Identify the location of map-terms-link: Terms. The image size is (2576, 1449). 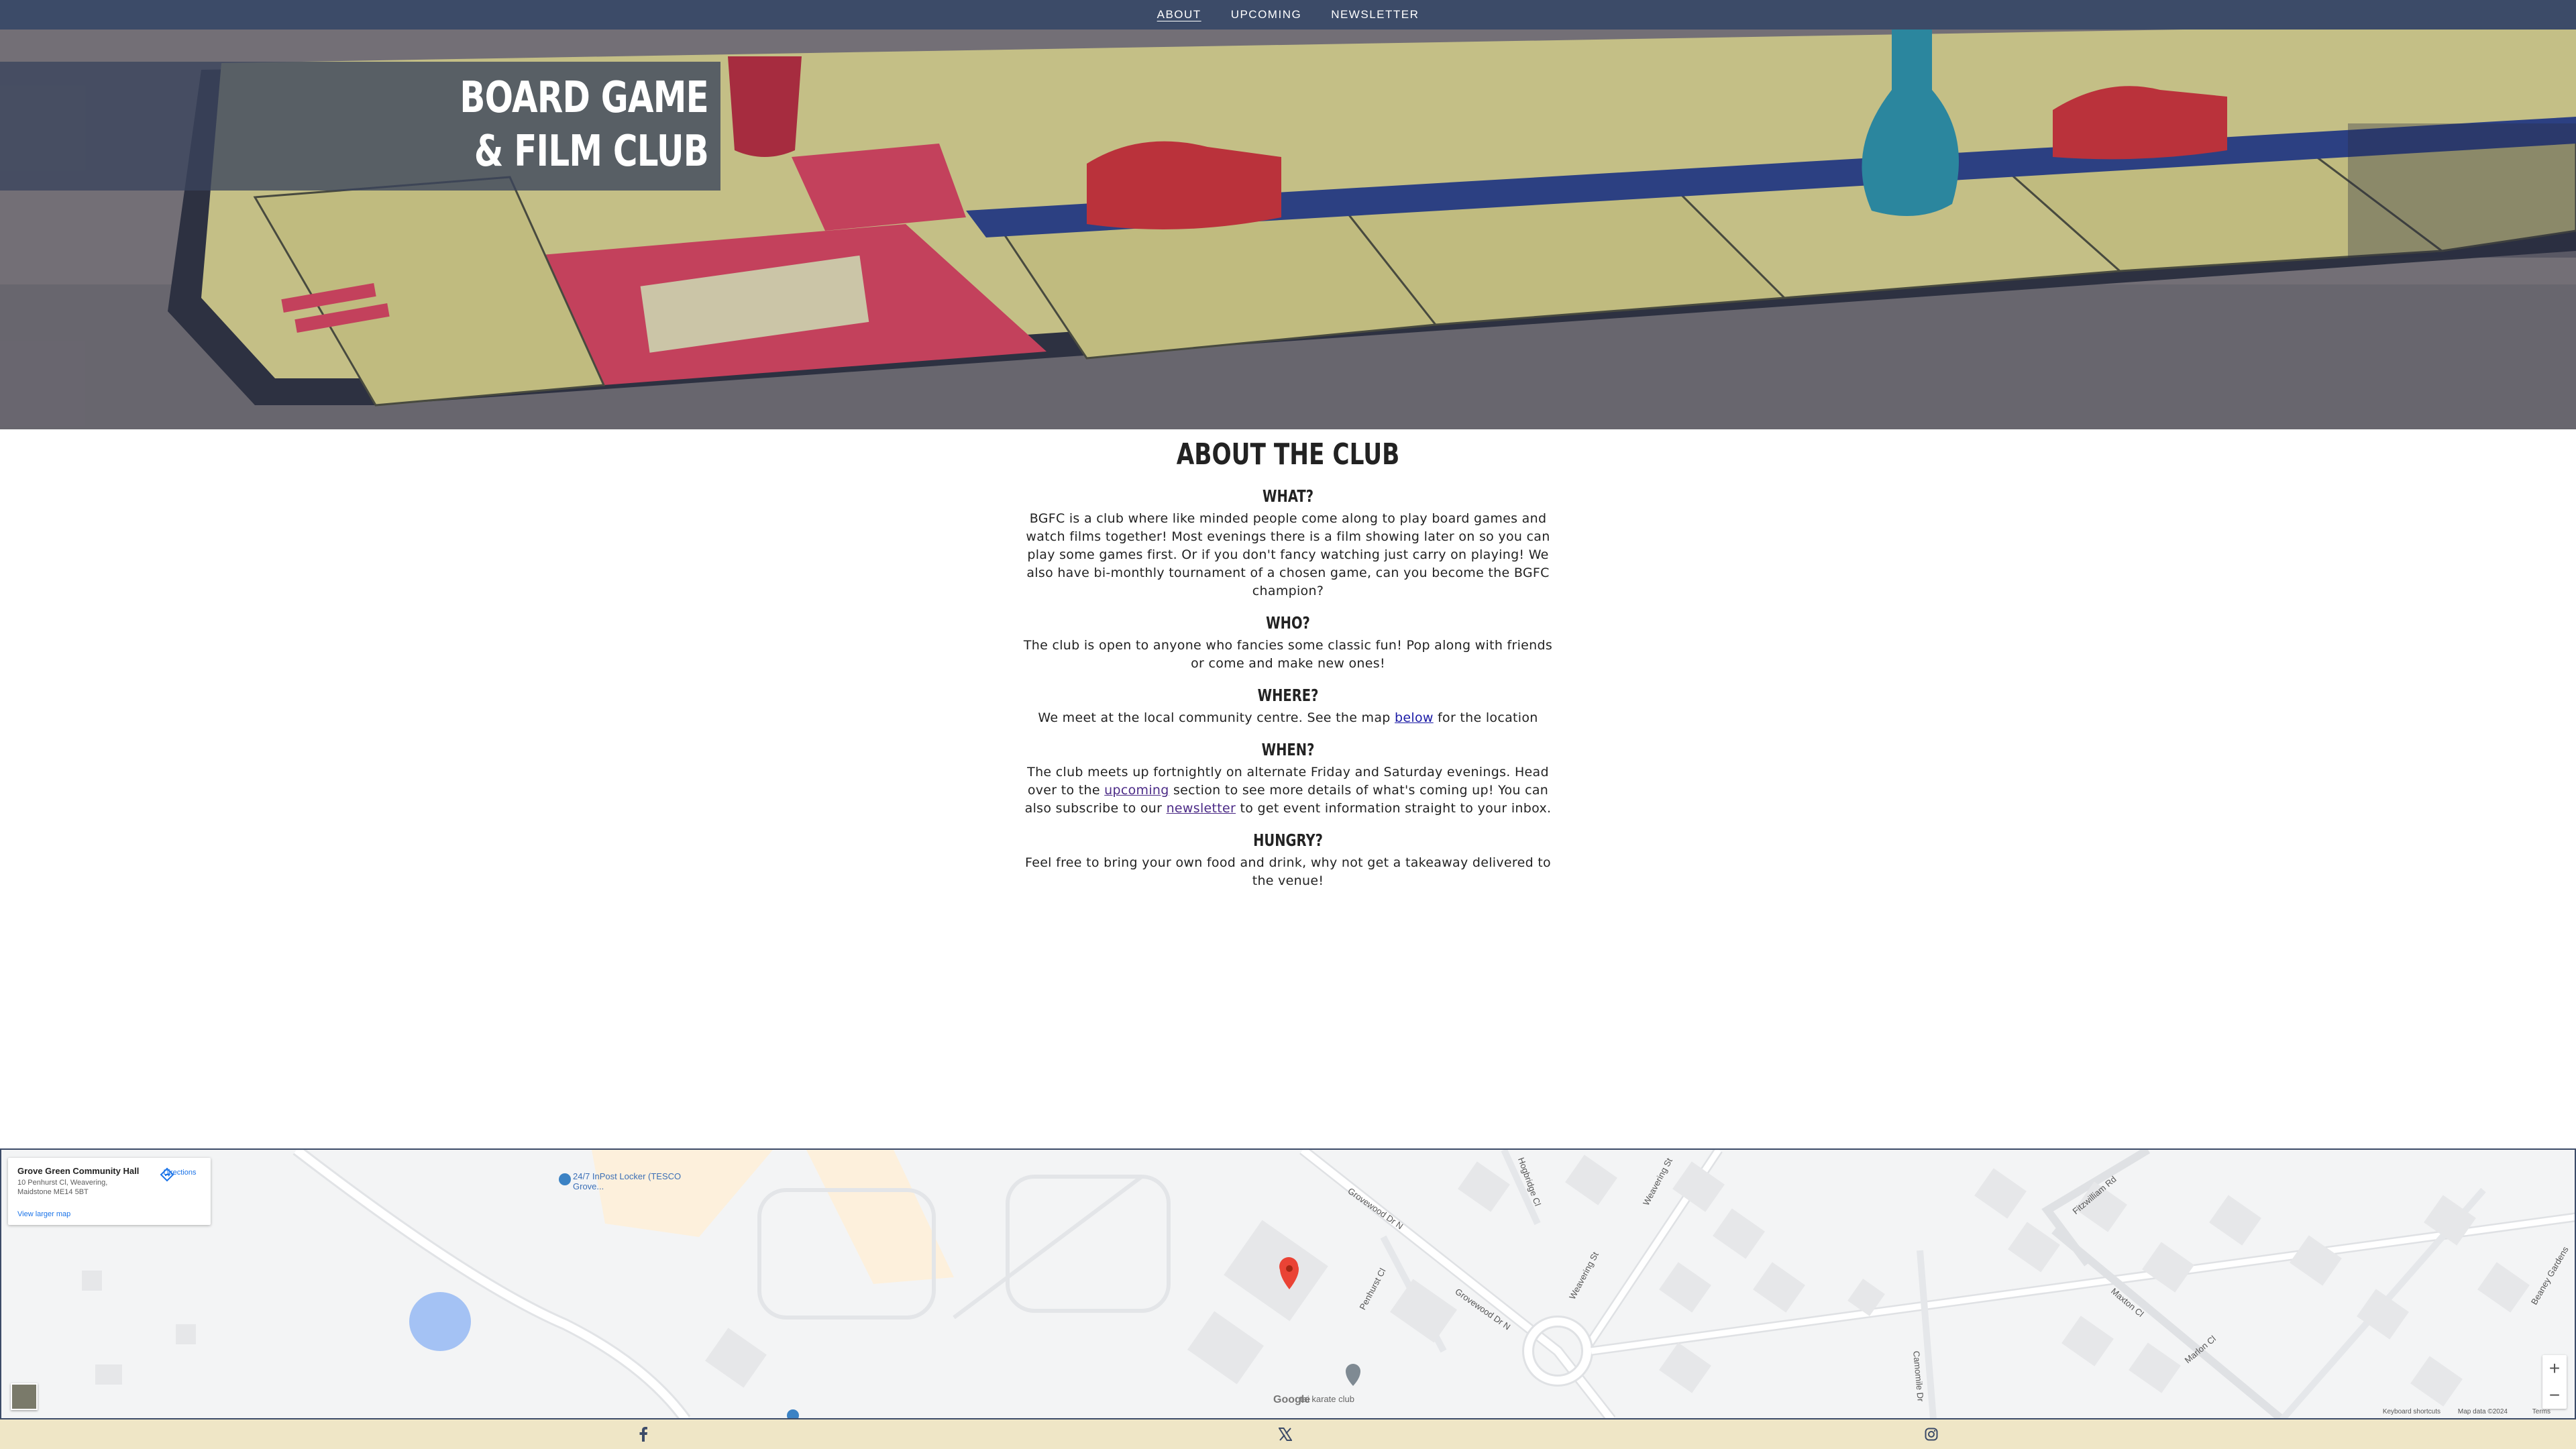
(2541, 1411).